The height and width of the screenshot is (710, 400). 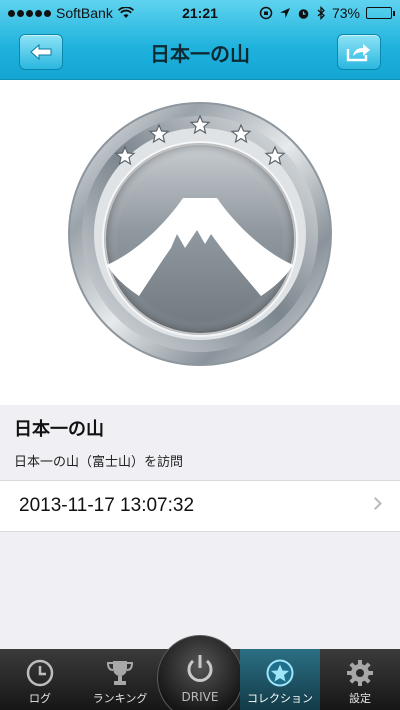 I want to click on badge-description: 日本一の山（富士山）を訪問, so click(x=99, y=462).